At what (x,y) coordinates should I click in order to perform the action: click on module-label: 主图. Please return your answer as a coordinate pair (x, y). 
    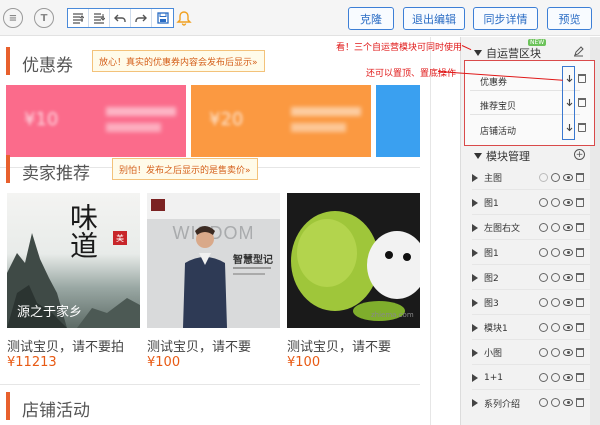
    Looking at the image, I should click on (493, 179).